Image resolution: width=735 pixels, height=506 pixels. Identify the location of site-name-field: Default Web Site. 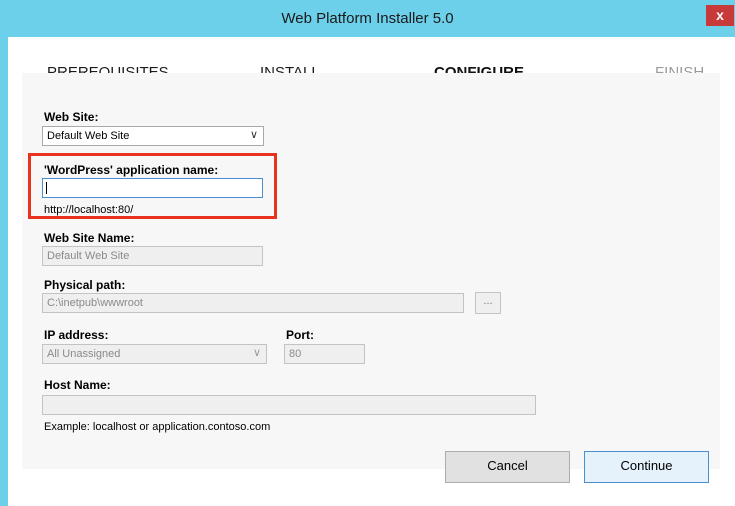
(152, 256).